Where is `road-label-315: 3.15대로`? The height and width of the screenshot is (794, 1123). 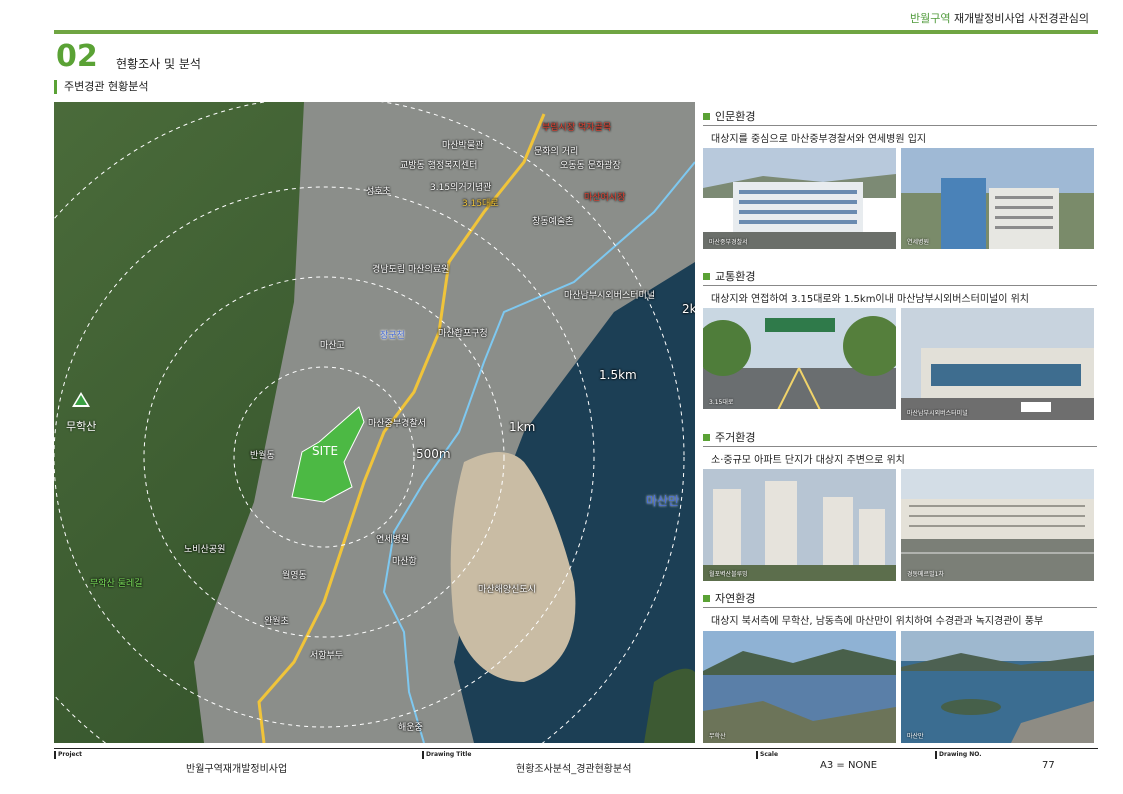
road-label-315: 3.15대로 is located at coordinates (480, 204).